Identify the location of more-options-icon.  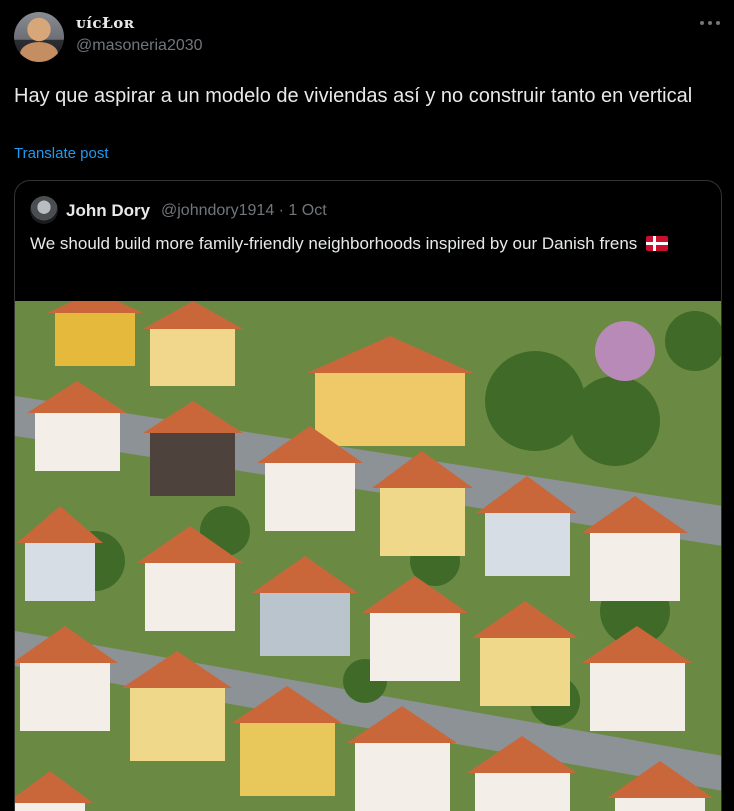
(710, 23).